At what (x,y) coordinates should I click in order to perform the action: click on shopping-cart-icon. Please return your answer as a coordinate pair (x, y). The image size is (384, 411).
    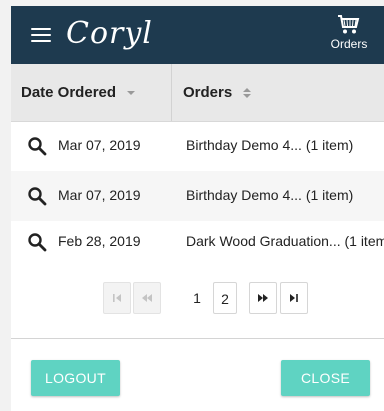
    Looking at the image, I should click on (349, 24).